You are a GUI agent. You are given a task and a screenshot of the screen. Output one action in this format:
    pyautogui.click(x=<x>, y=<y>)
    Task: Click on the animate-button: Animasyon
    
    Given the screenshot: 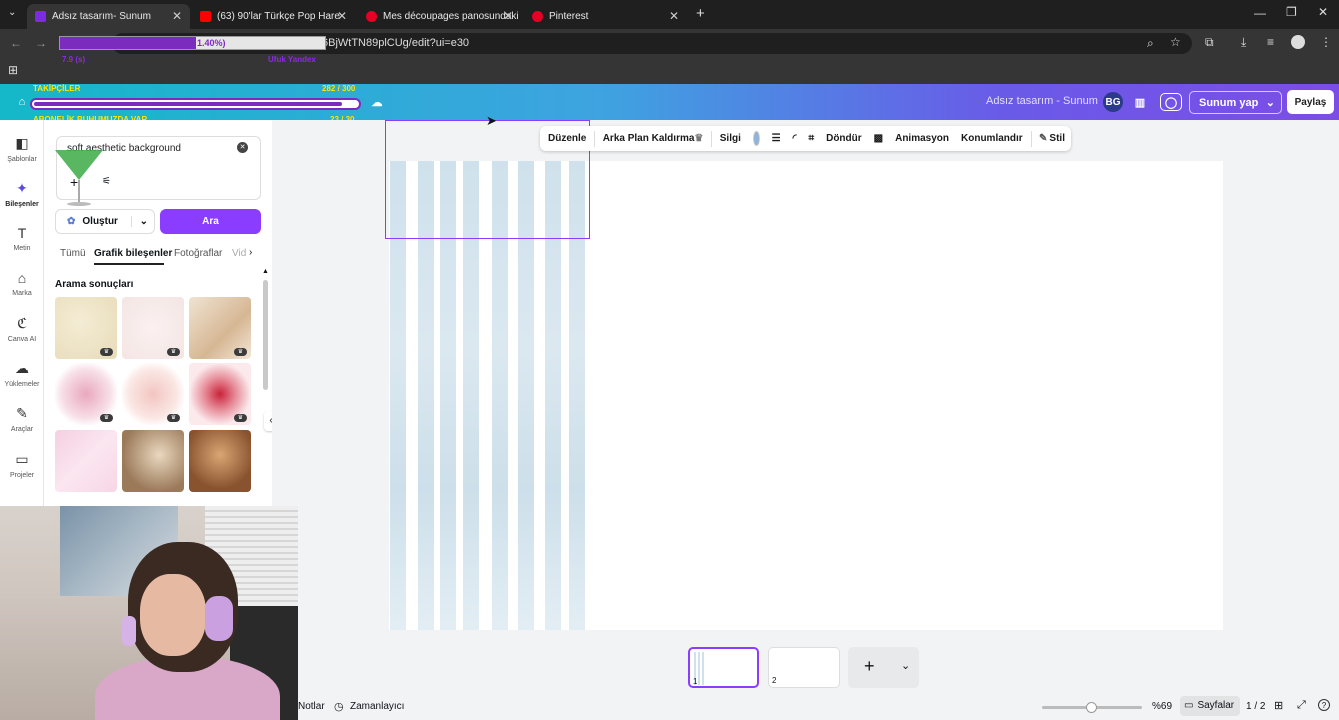 What is the action you would take?
    pyautogui.click(x=922, y=138)
    